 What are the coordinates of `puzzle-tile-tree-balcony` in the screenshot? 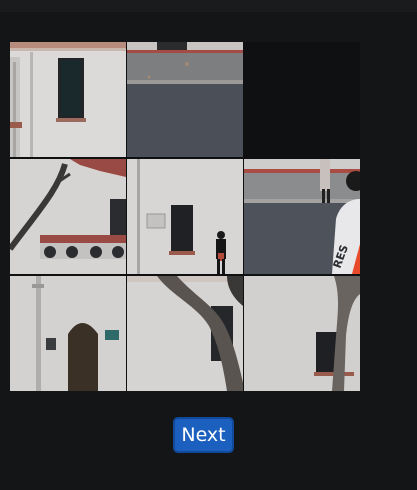 It's located at (68, 216).